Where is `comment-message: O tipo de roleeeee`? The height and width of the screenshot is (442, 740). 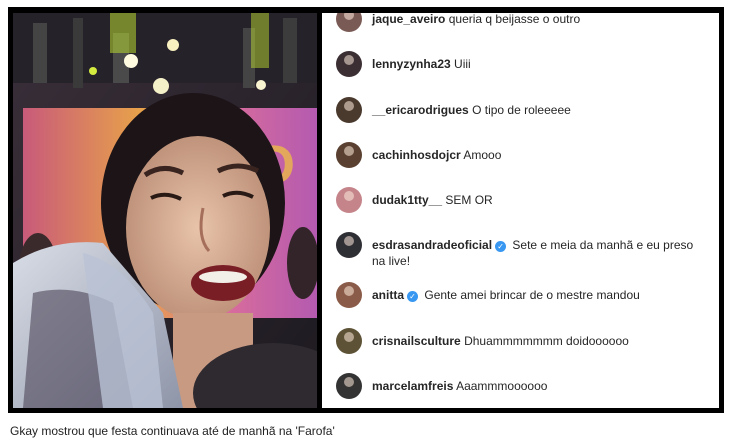 comment-message: O tipo de roleeeee is located at coordinates (521, 110).